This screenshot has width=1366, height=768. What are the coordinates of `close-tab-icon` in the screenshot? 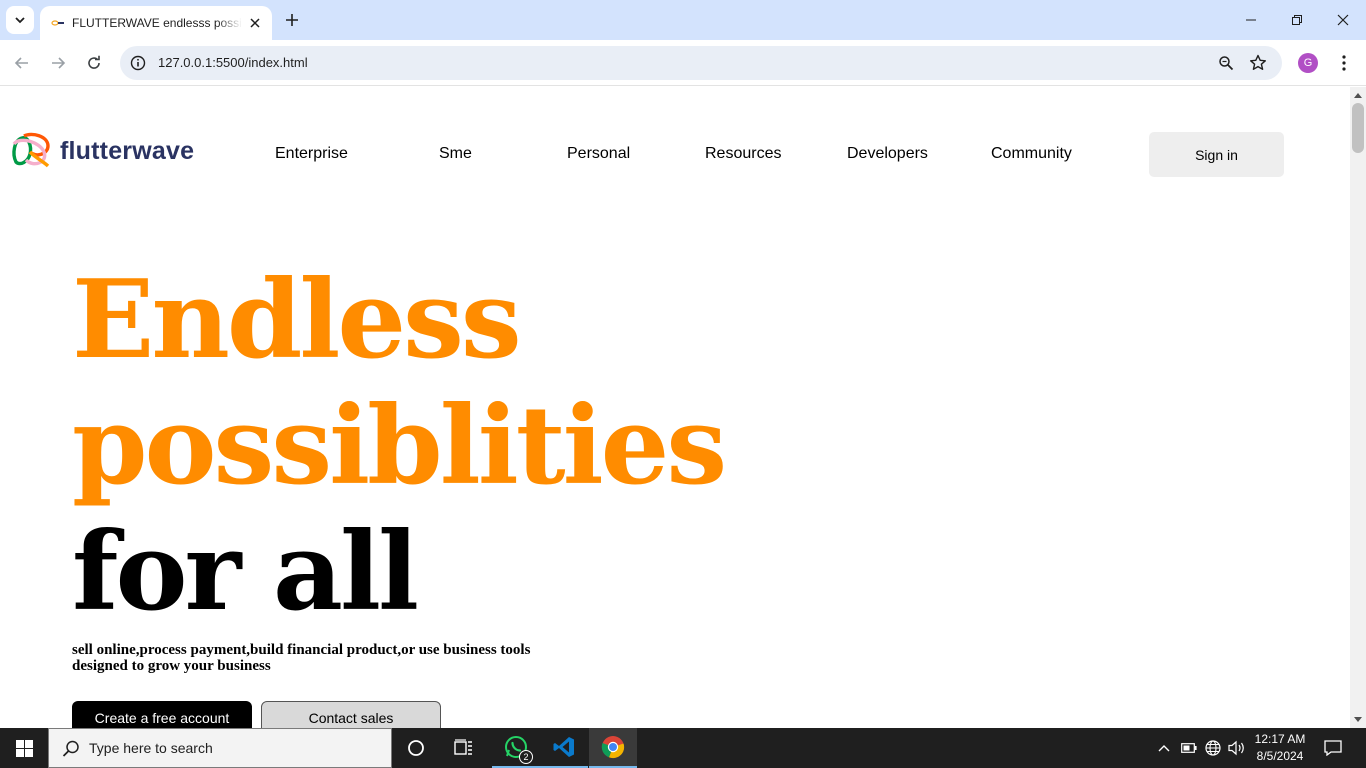 It's located at (255, 23).